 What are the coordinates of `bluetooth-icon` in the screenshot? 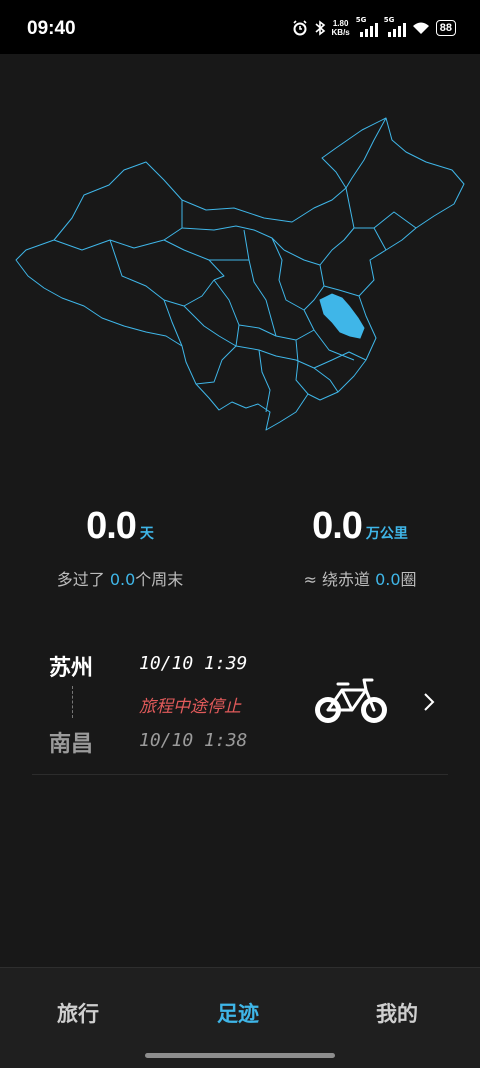 It's located at (319, 28).